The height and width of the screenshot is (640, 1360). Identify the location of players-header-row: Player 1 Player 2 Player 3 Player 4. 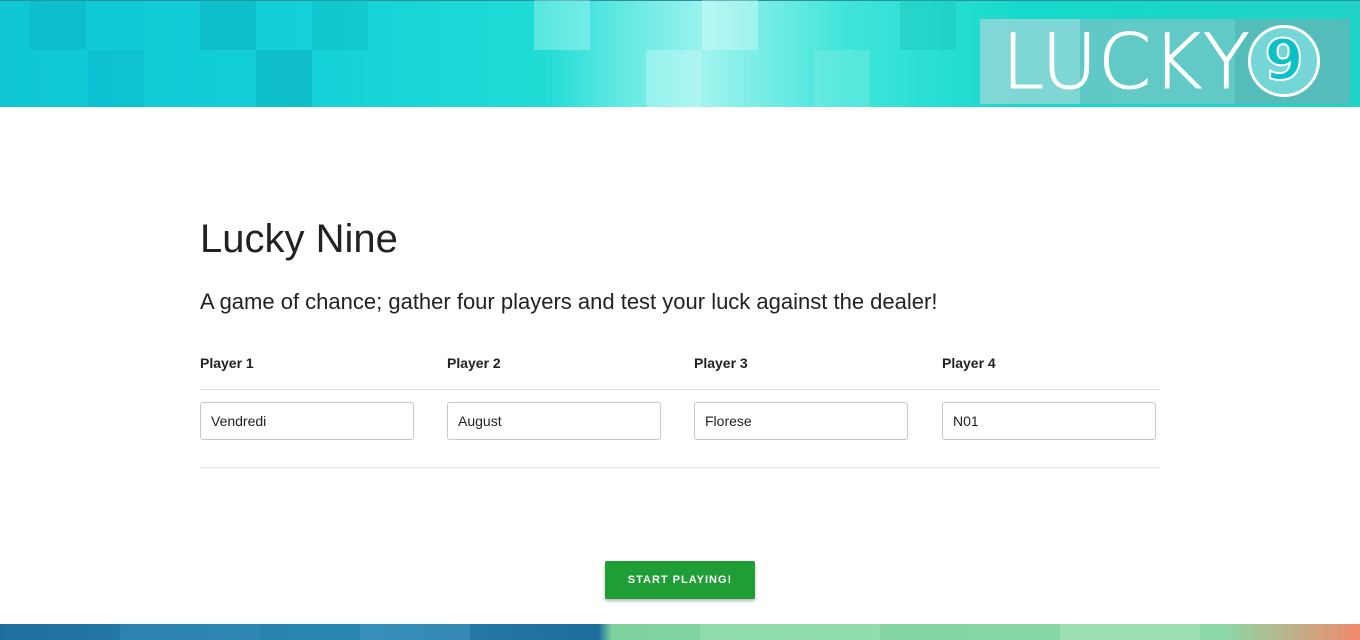
(680, 372).